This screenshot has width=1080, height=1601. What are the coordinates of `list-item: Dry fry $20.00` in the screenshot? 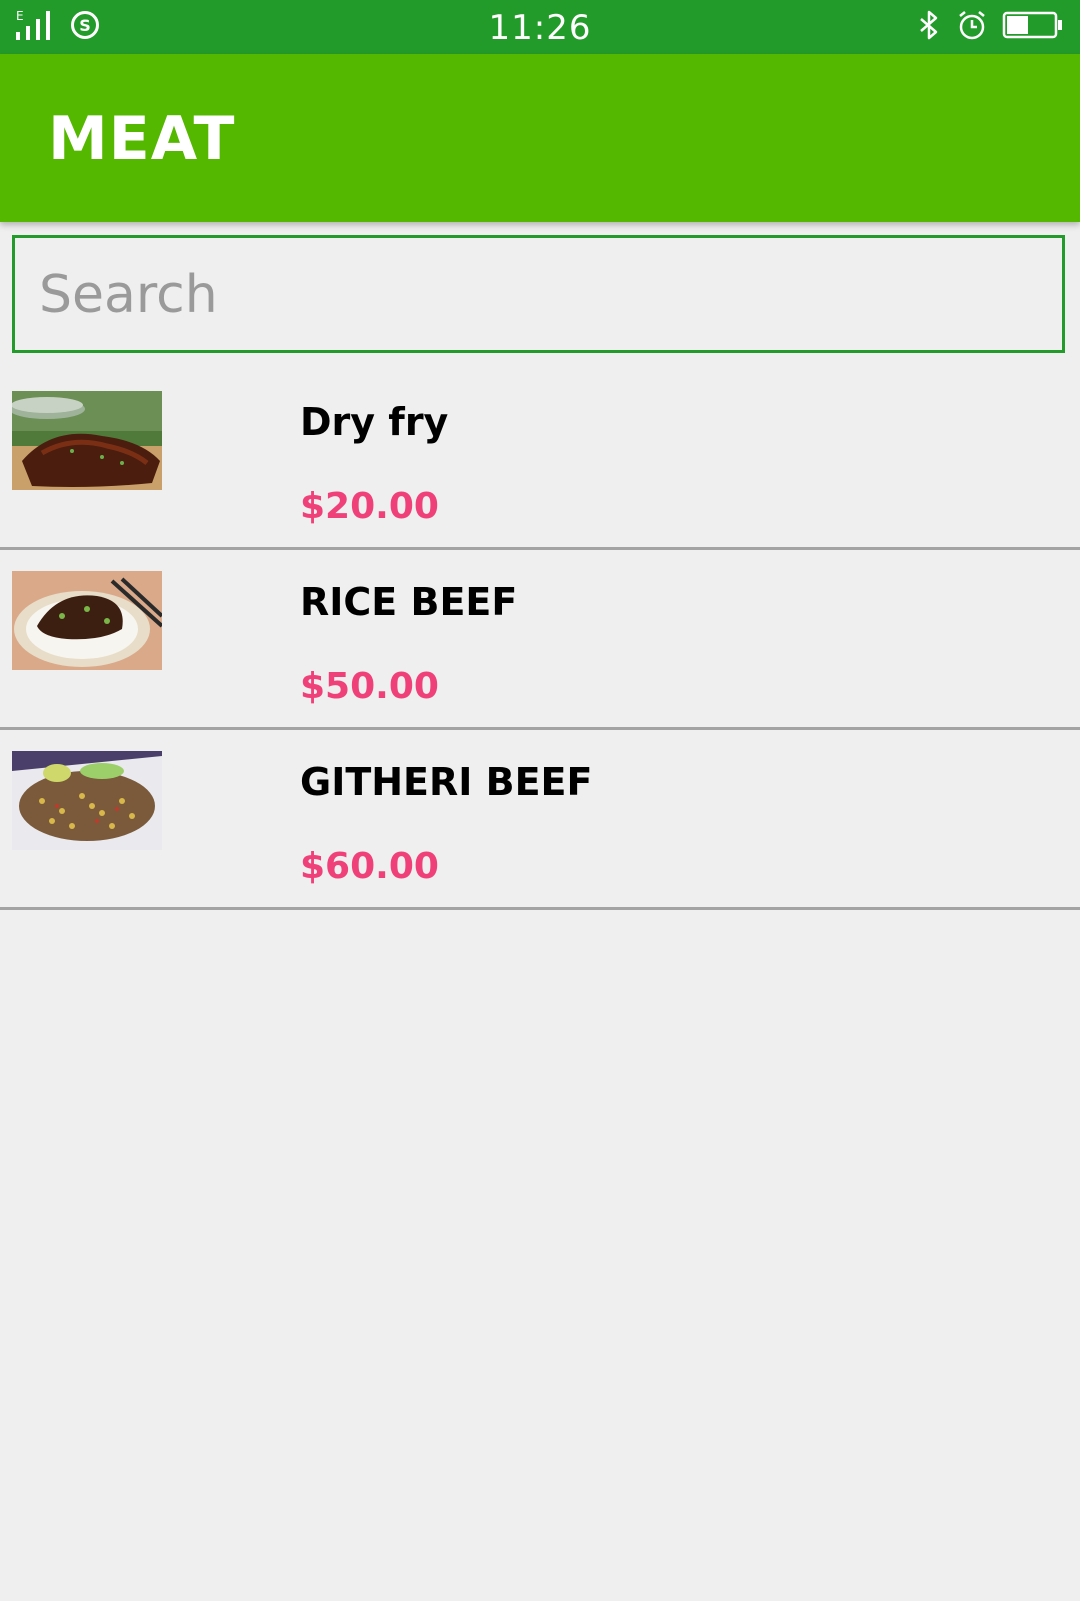 It's located at (540, 460).